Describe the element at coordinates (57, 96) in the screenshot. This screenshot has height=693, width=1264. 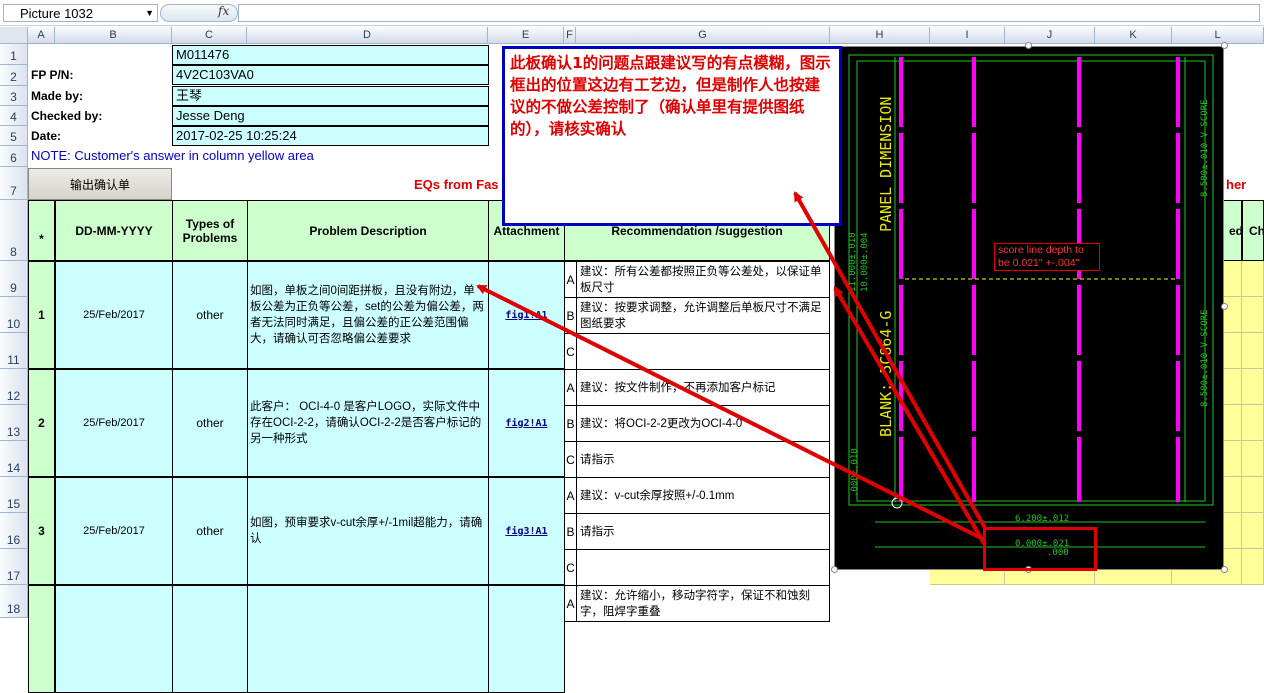
I see `made-by-label: Made by:` at that location.